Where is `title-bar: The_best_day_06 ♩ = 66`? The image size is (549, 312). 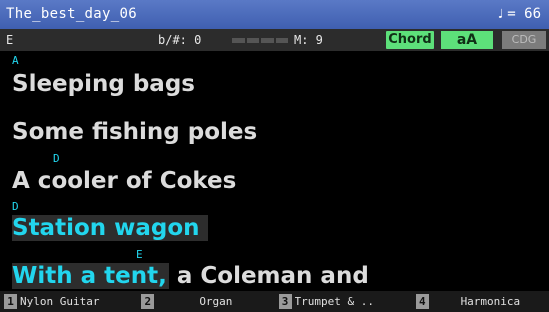 title-bar: The_best_day_06 ♩ = 66 is located at coordinates (274, 14).